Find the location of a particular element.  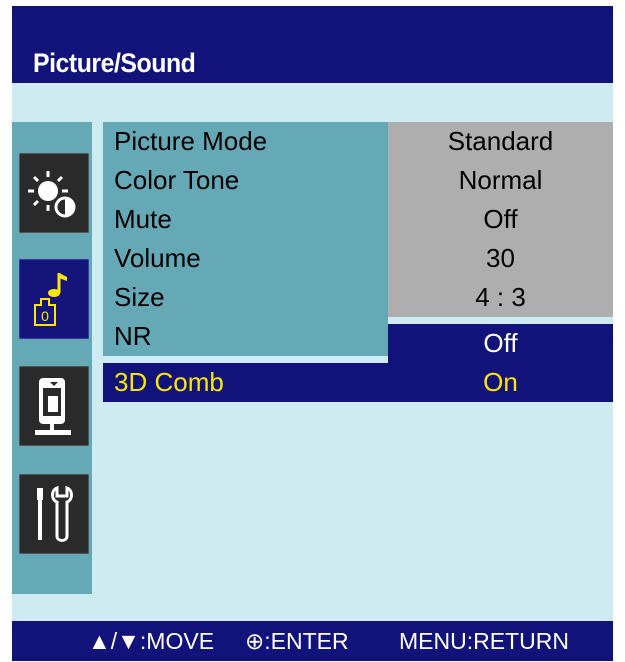

move-hint: ▲/▼:MOVE is located at coordinates (151, 641).